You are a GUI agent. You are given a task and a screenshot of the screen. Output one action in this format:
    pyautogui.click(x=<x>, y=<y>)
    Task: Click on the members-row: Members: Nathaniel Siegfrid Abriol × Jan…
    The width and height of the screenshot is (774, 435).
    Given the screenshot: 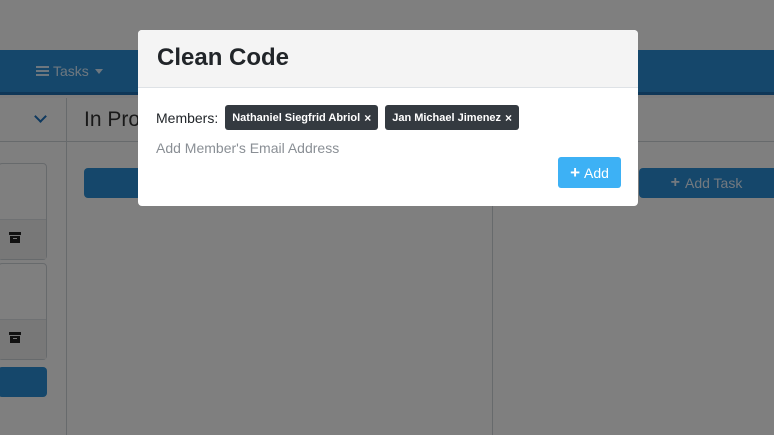 What is the action you would take?
    pyautogui.click(x=388, y=117)
    